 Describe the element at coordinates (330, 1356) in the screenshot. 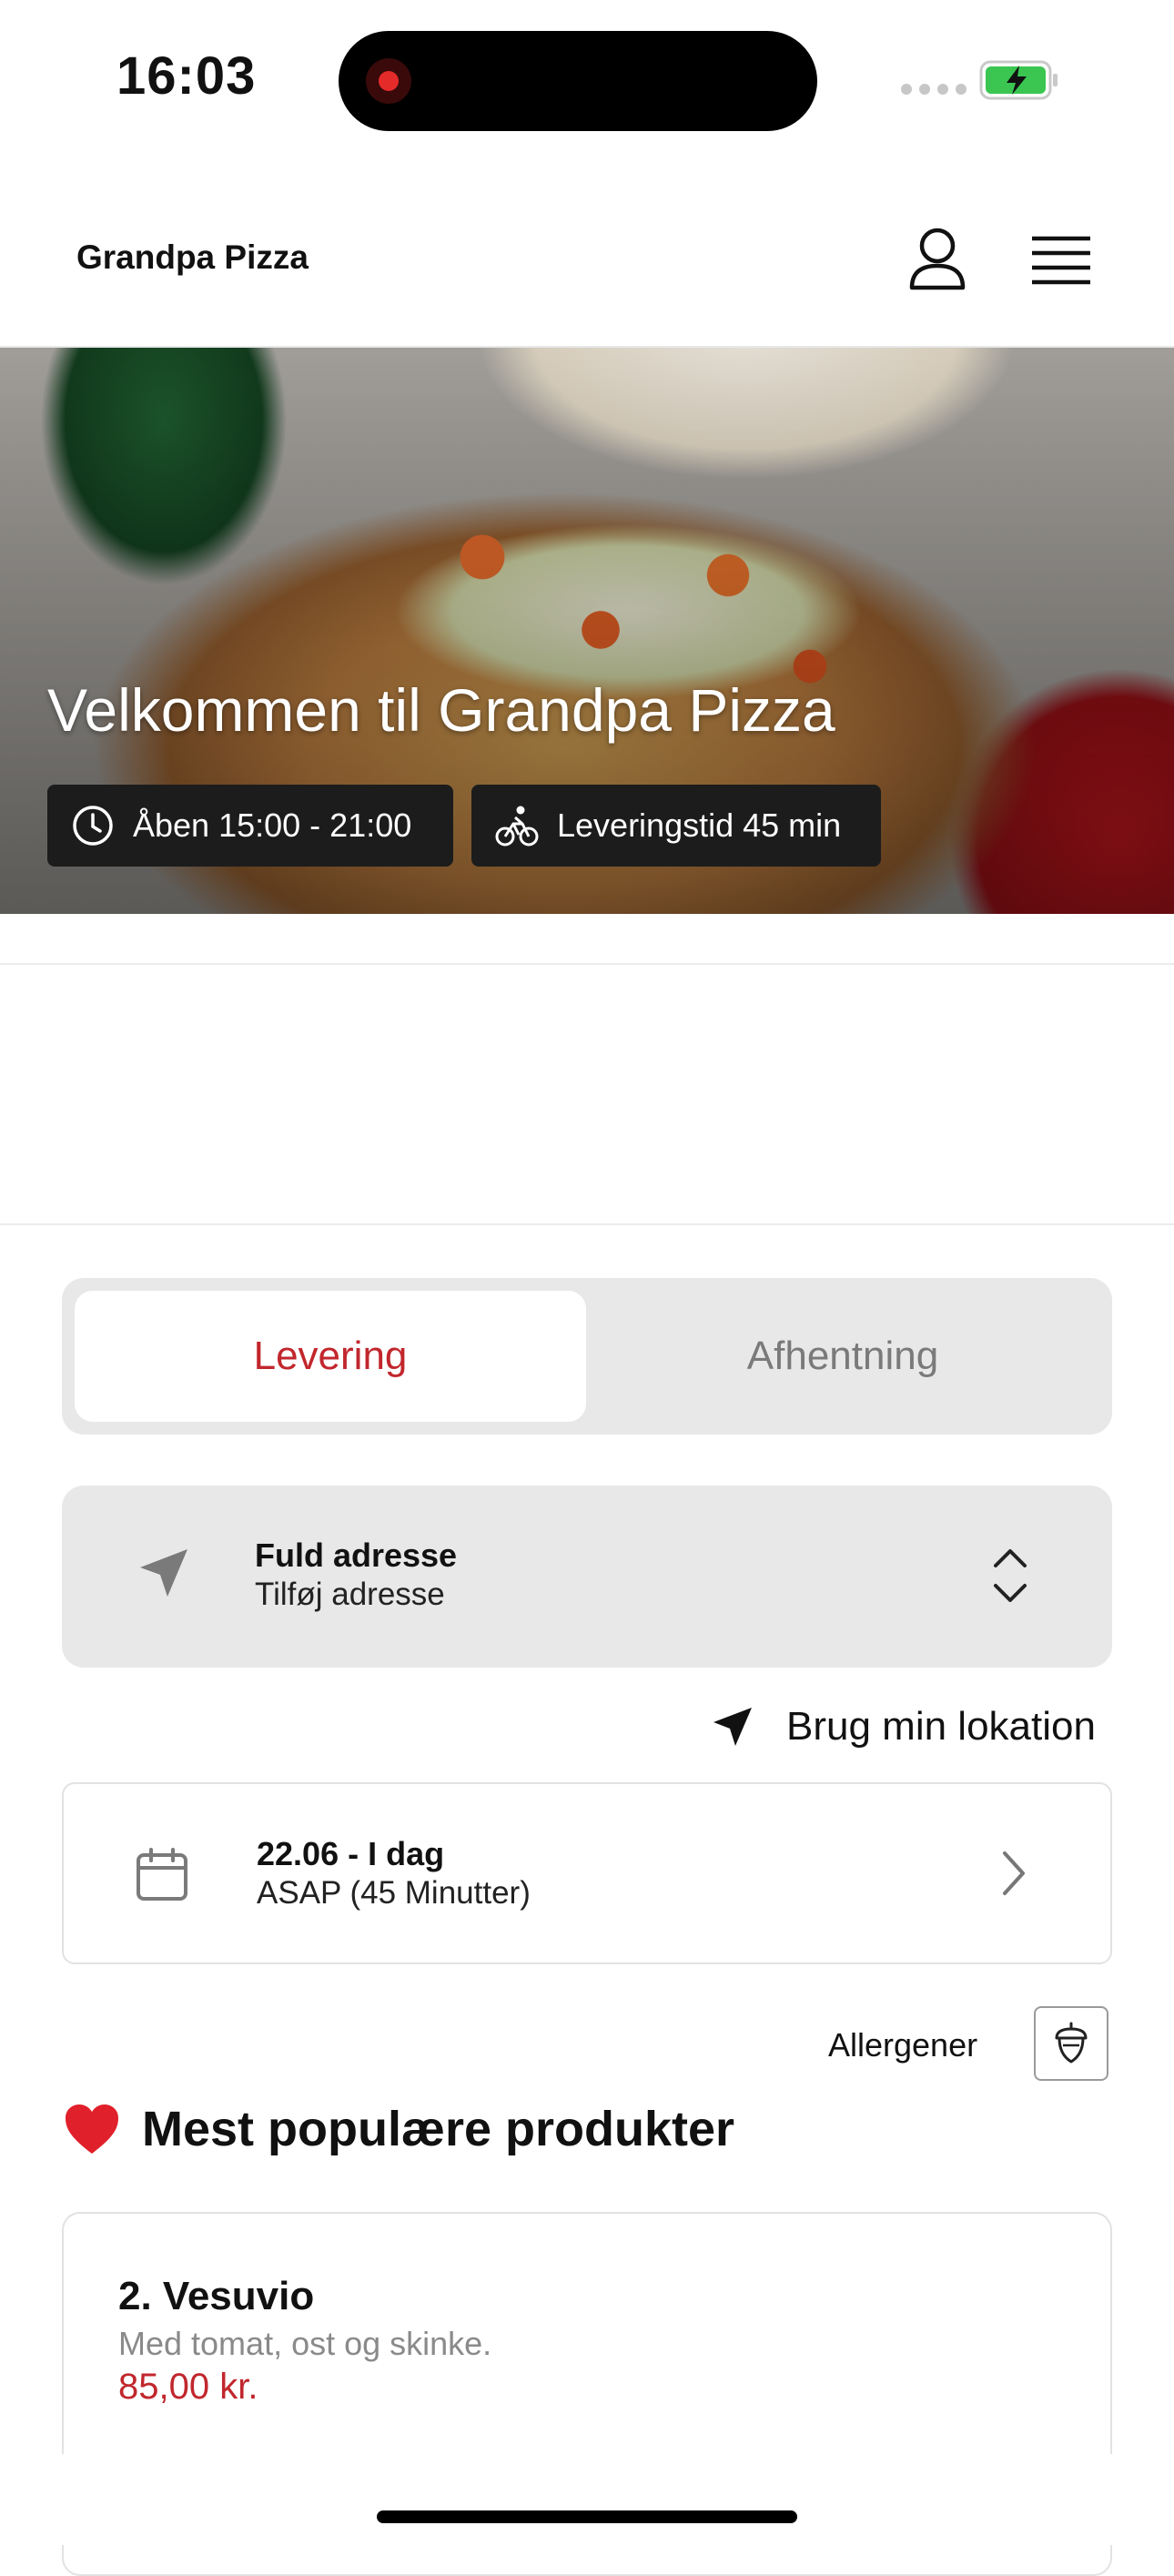

I see `tab-delivery: Levering` at that location.